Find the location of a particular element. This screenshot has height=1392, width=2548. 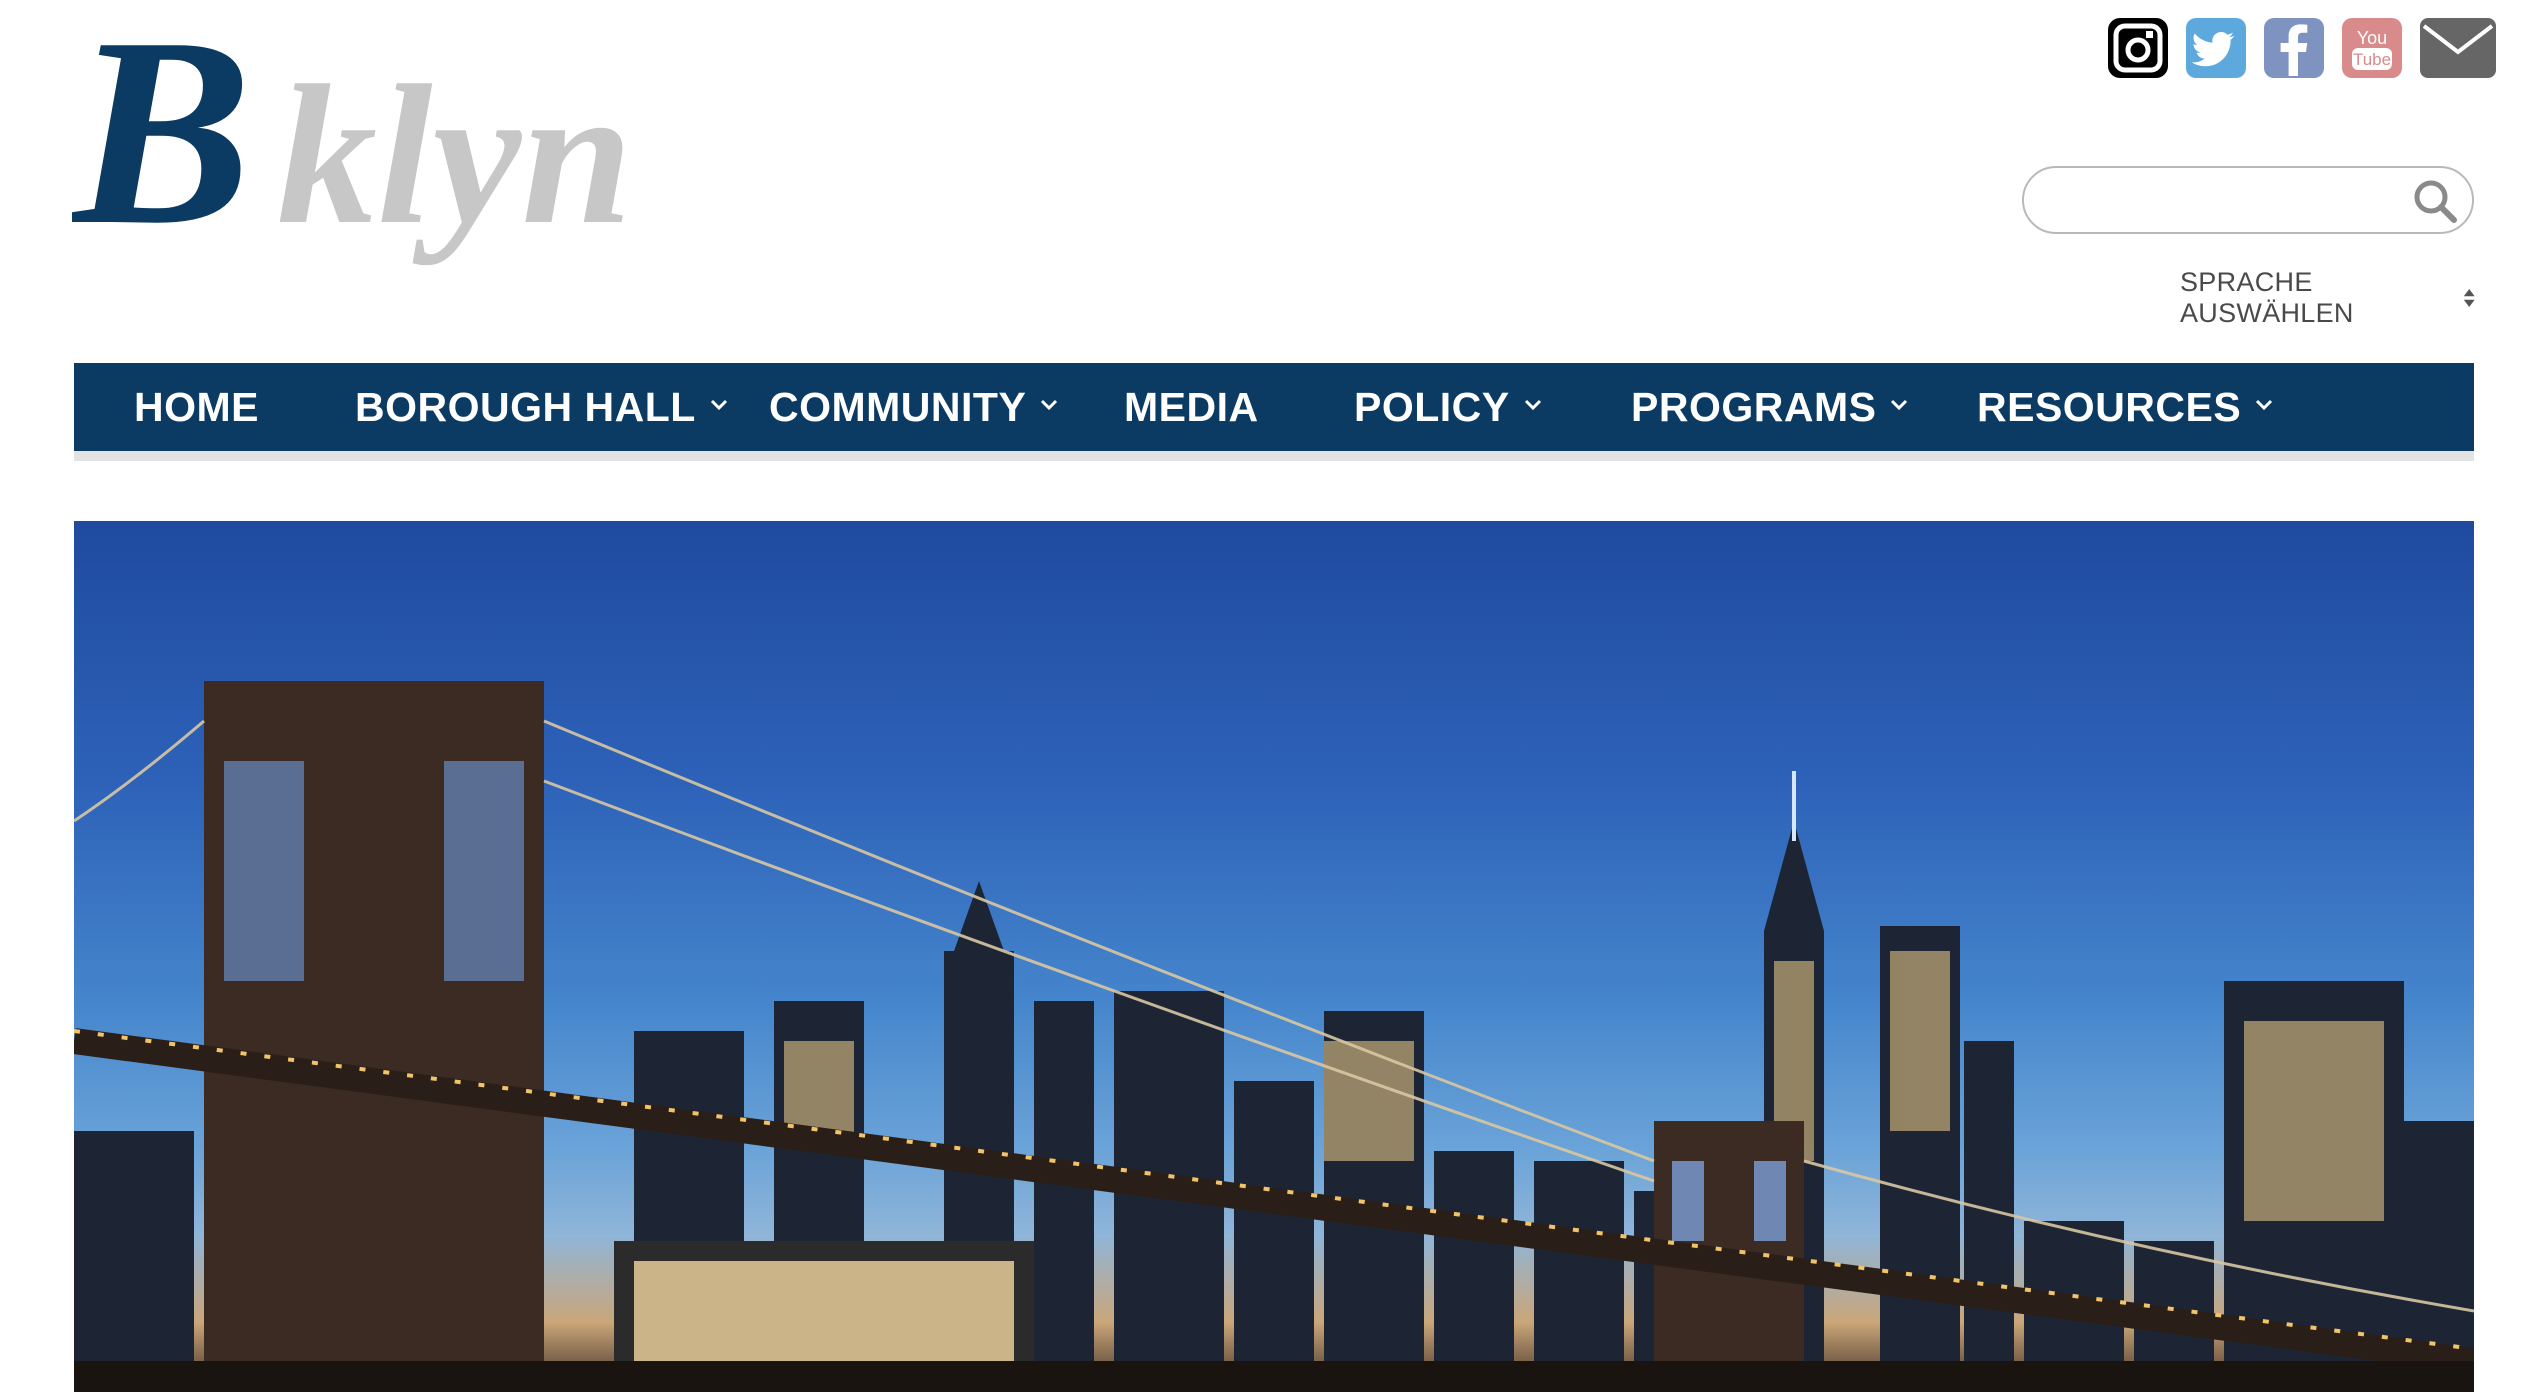

search-box is located at coordinates (2248, 200).